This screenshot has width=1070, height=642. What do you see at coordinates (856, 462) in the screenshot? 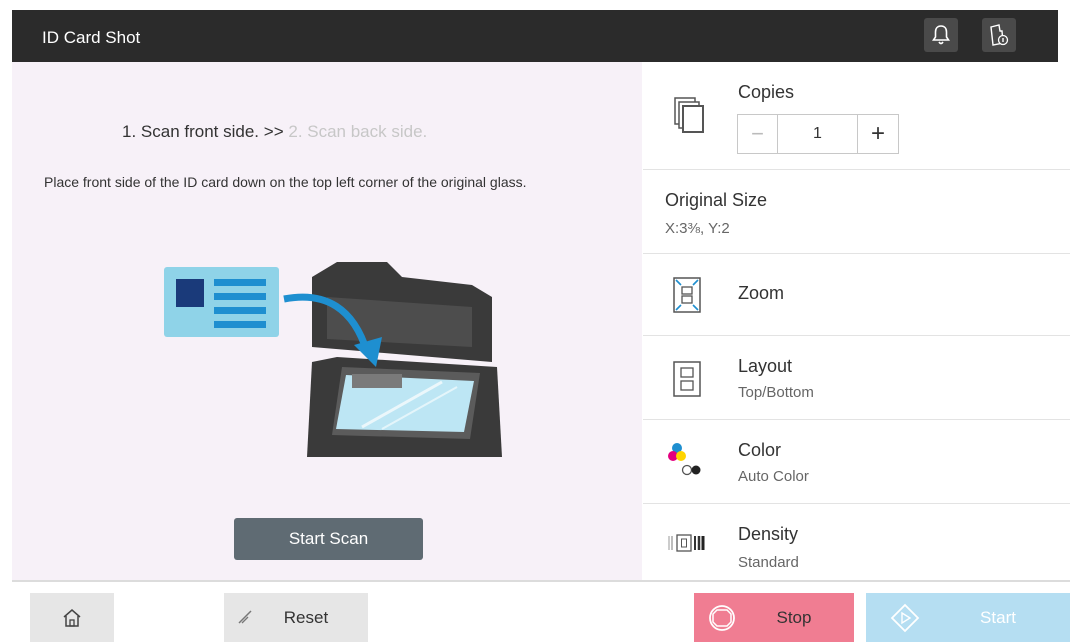
I see `color-setting: Color Auto Color` at bounding box center [856, 462].